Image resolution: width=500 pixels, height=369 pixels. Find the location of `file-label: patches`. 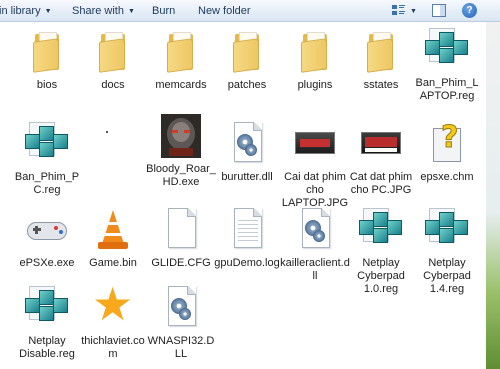

file-label: patches is located at coordinates (247, 85).